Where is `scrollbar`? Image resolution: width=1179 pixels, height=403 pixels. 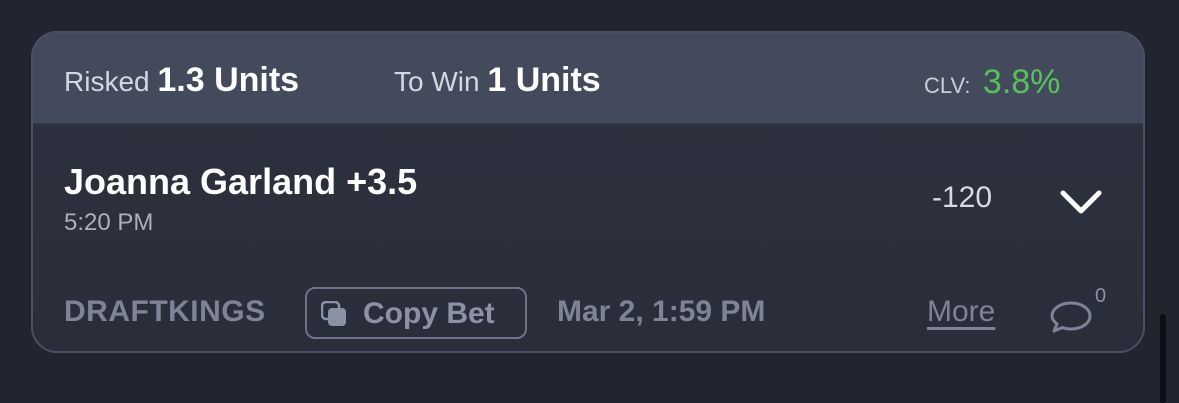
scrollbar is located at coordinates (1163, 358).